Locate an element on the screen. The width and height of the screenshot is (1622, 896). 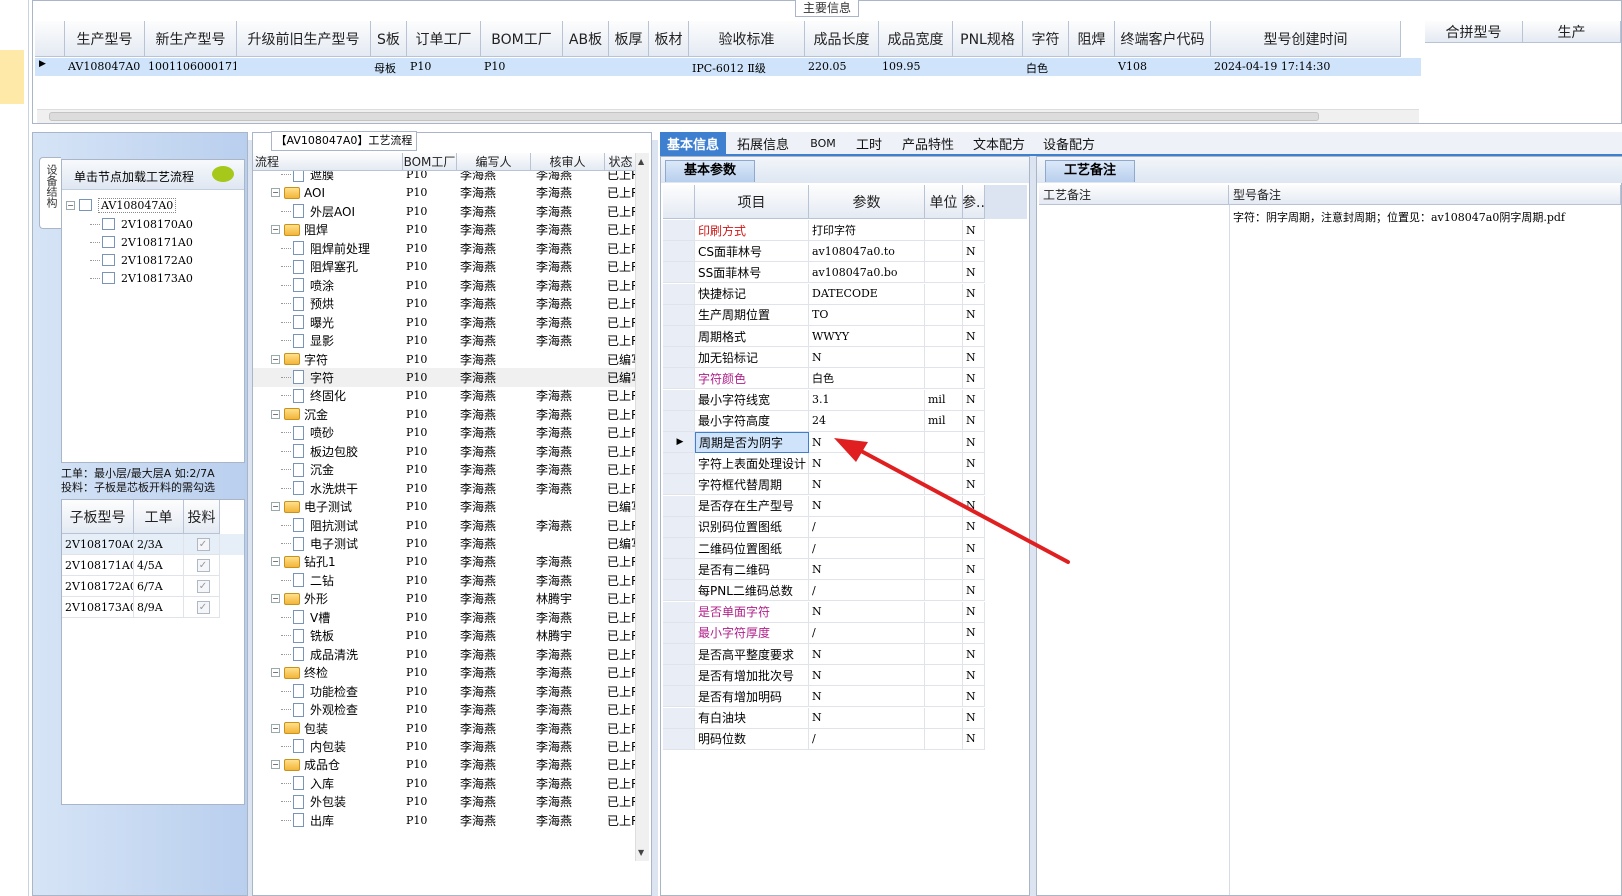
param-row: 生产周期位置 TO N is located at coordinates (845, 315).